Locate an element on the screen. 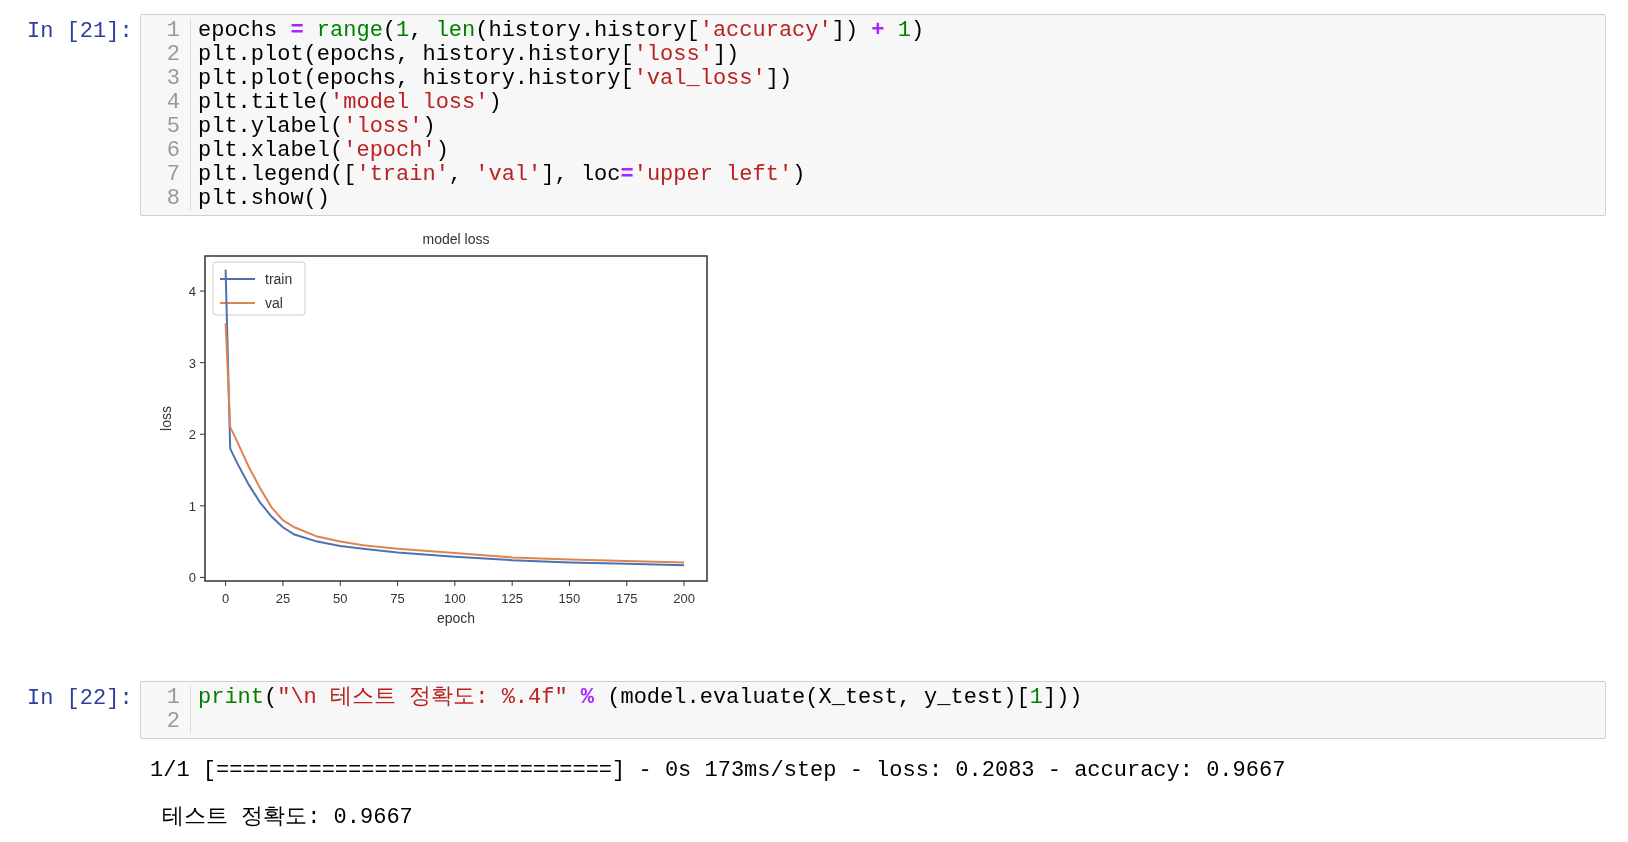 The height and width of the screenshot is (842, 1628). code-line: plt.plot(epochs, history.history['val_loss']) is located at coordinates (495, 79).